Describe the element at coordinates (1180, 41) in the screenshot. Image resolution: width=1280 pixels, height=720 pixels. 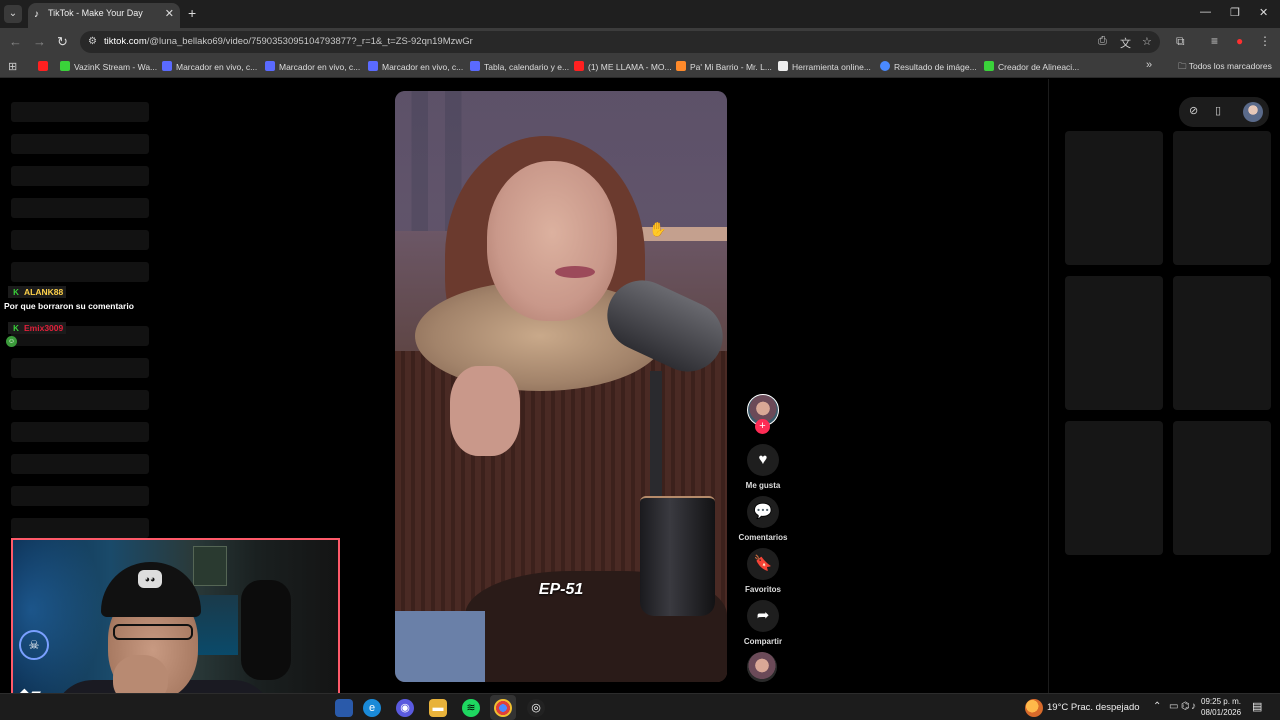
I see `extensions-icon: ⧉` at that location.